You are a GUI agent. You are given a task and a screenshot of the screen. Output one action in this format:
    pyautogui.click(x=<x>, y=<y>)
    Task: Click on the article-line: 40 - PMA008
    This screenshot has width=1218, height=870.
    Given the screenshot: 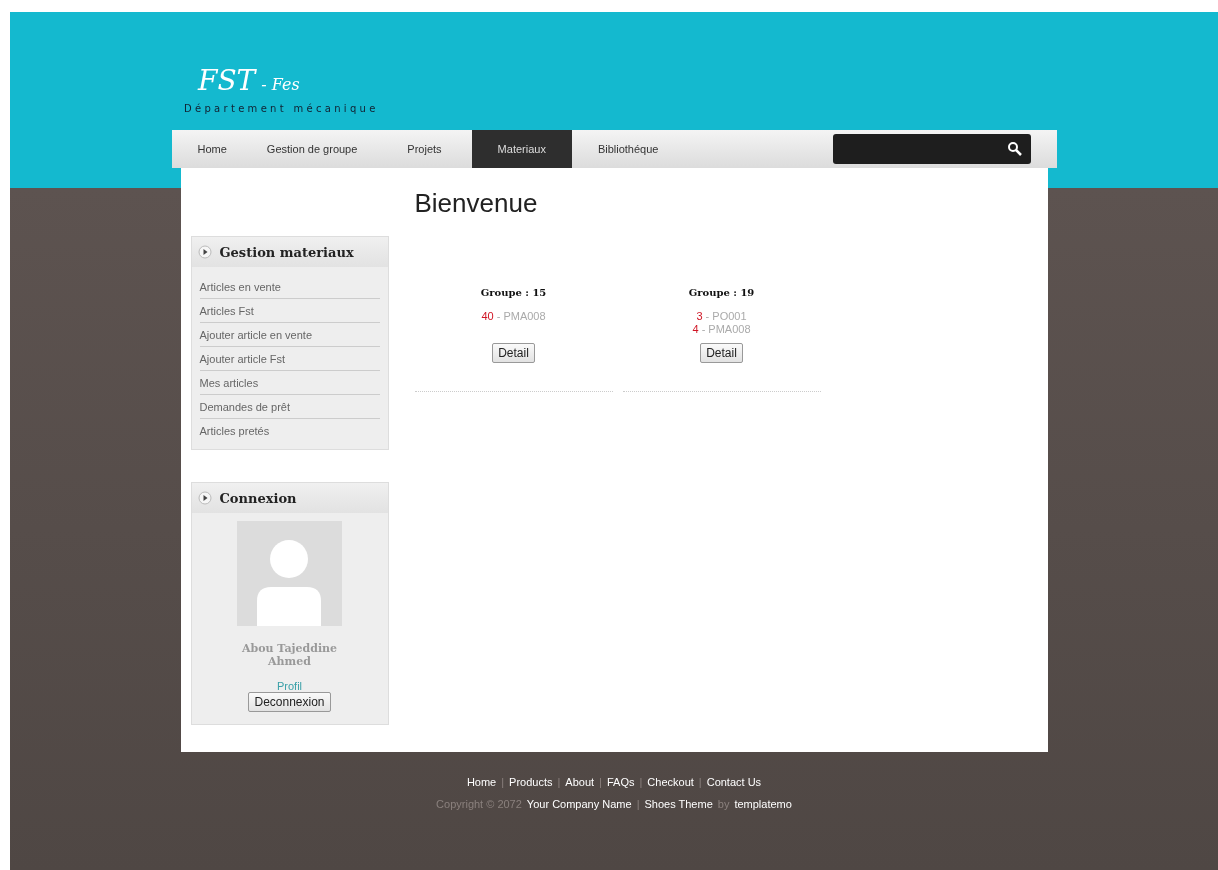 What is the action you would take?
    pyautogui.click(x=513, y=316)
    